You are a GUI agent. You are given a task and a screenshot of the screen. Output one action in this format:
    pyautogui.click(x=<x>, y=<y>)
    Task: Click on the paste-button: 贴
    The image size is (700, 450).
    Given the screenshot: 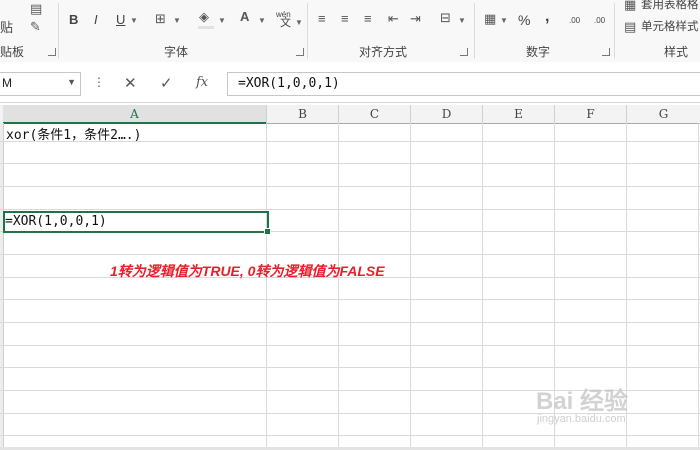 What is the action you would take?
    pyautogui.click(x=6, y=28)
    